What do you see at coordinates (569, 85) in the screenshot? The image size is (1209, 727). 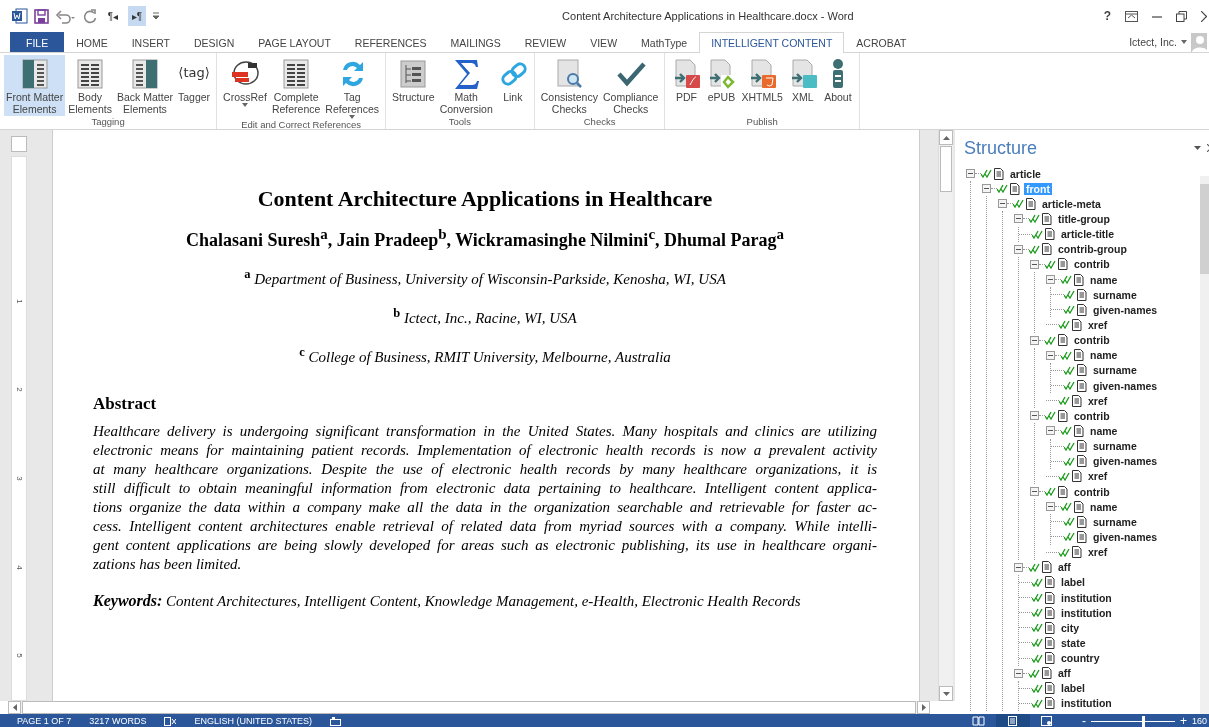 I see `ribbon-button: Consistency Checks` at bounding box center [569, 85].